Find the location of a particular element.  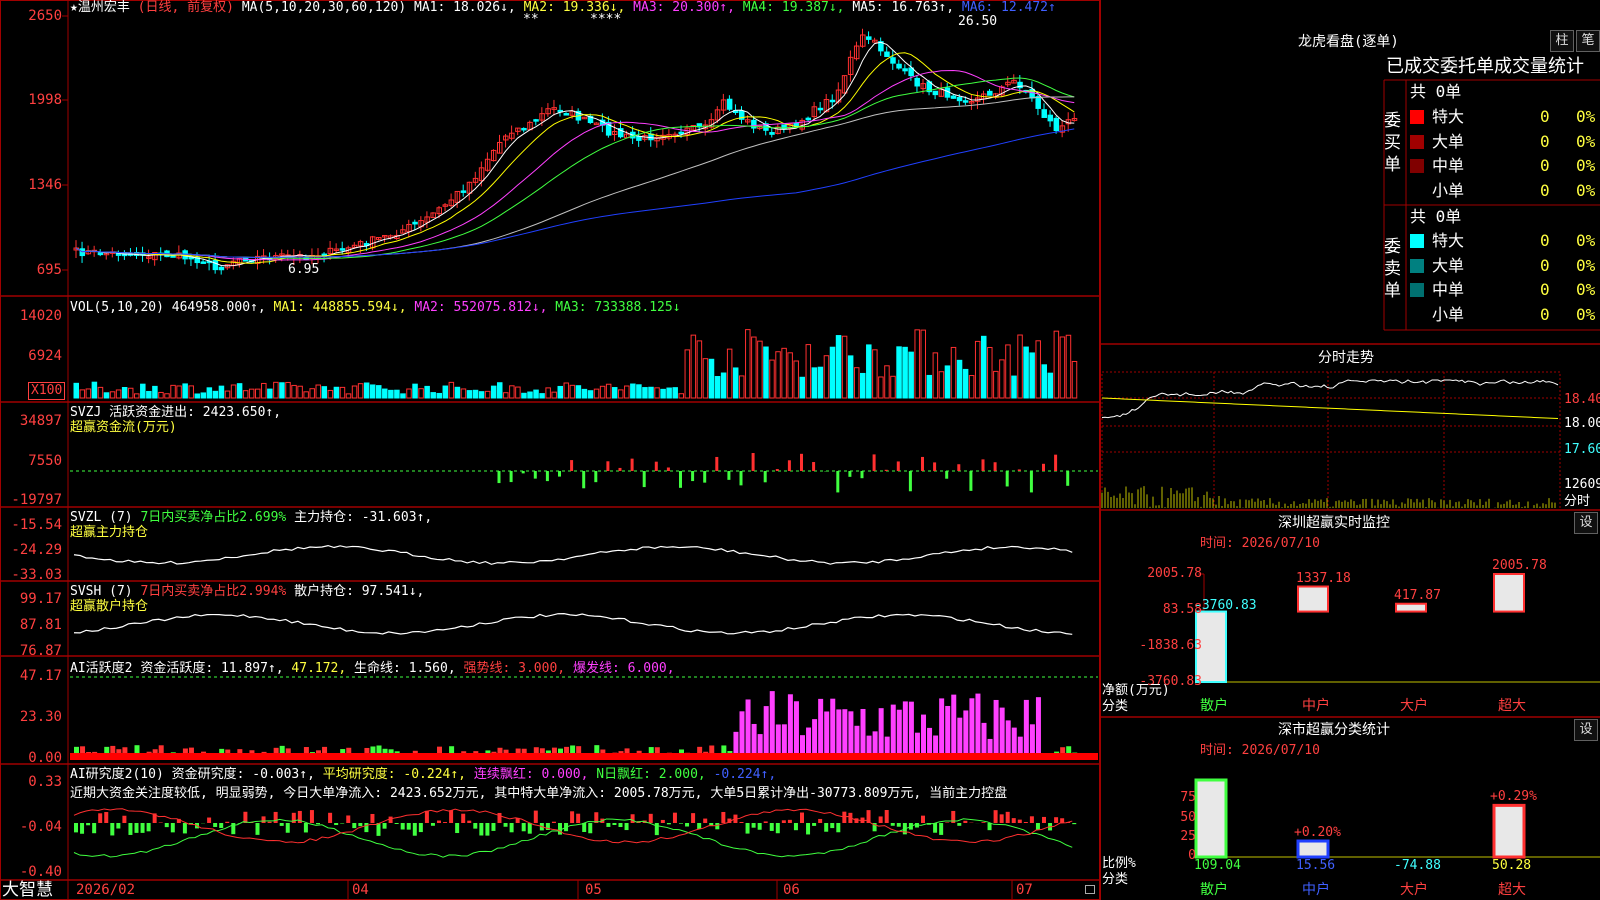

svsh-subtitle: 超赢散户持仓 is located at coordinates (109, 606).